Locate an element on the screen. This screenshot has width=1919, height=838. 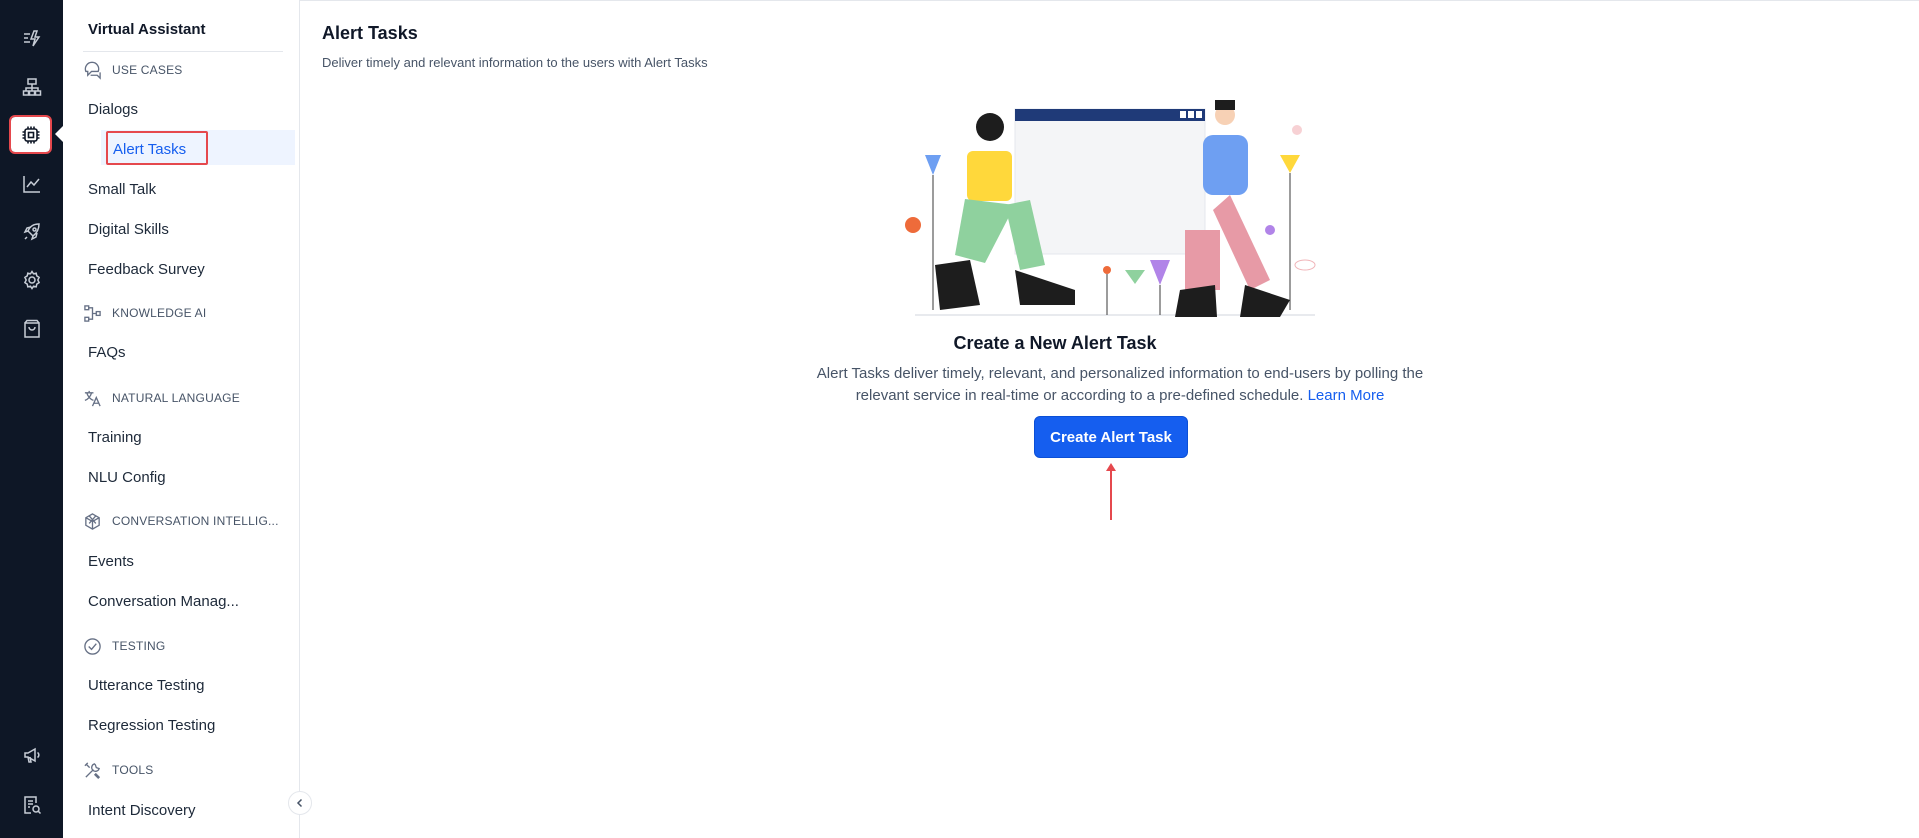
settings-gear-icon is located at coordinates (31, 279).